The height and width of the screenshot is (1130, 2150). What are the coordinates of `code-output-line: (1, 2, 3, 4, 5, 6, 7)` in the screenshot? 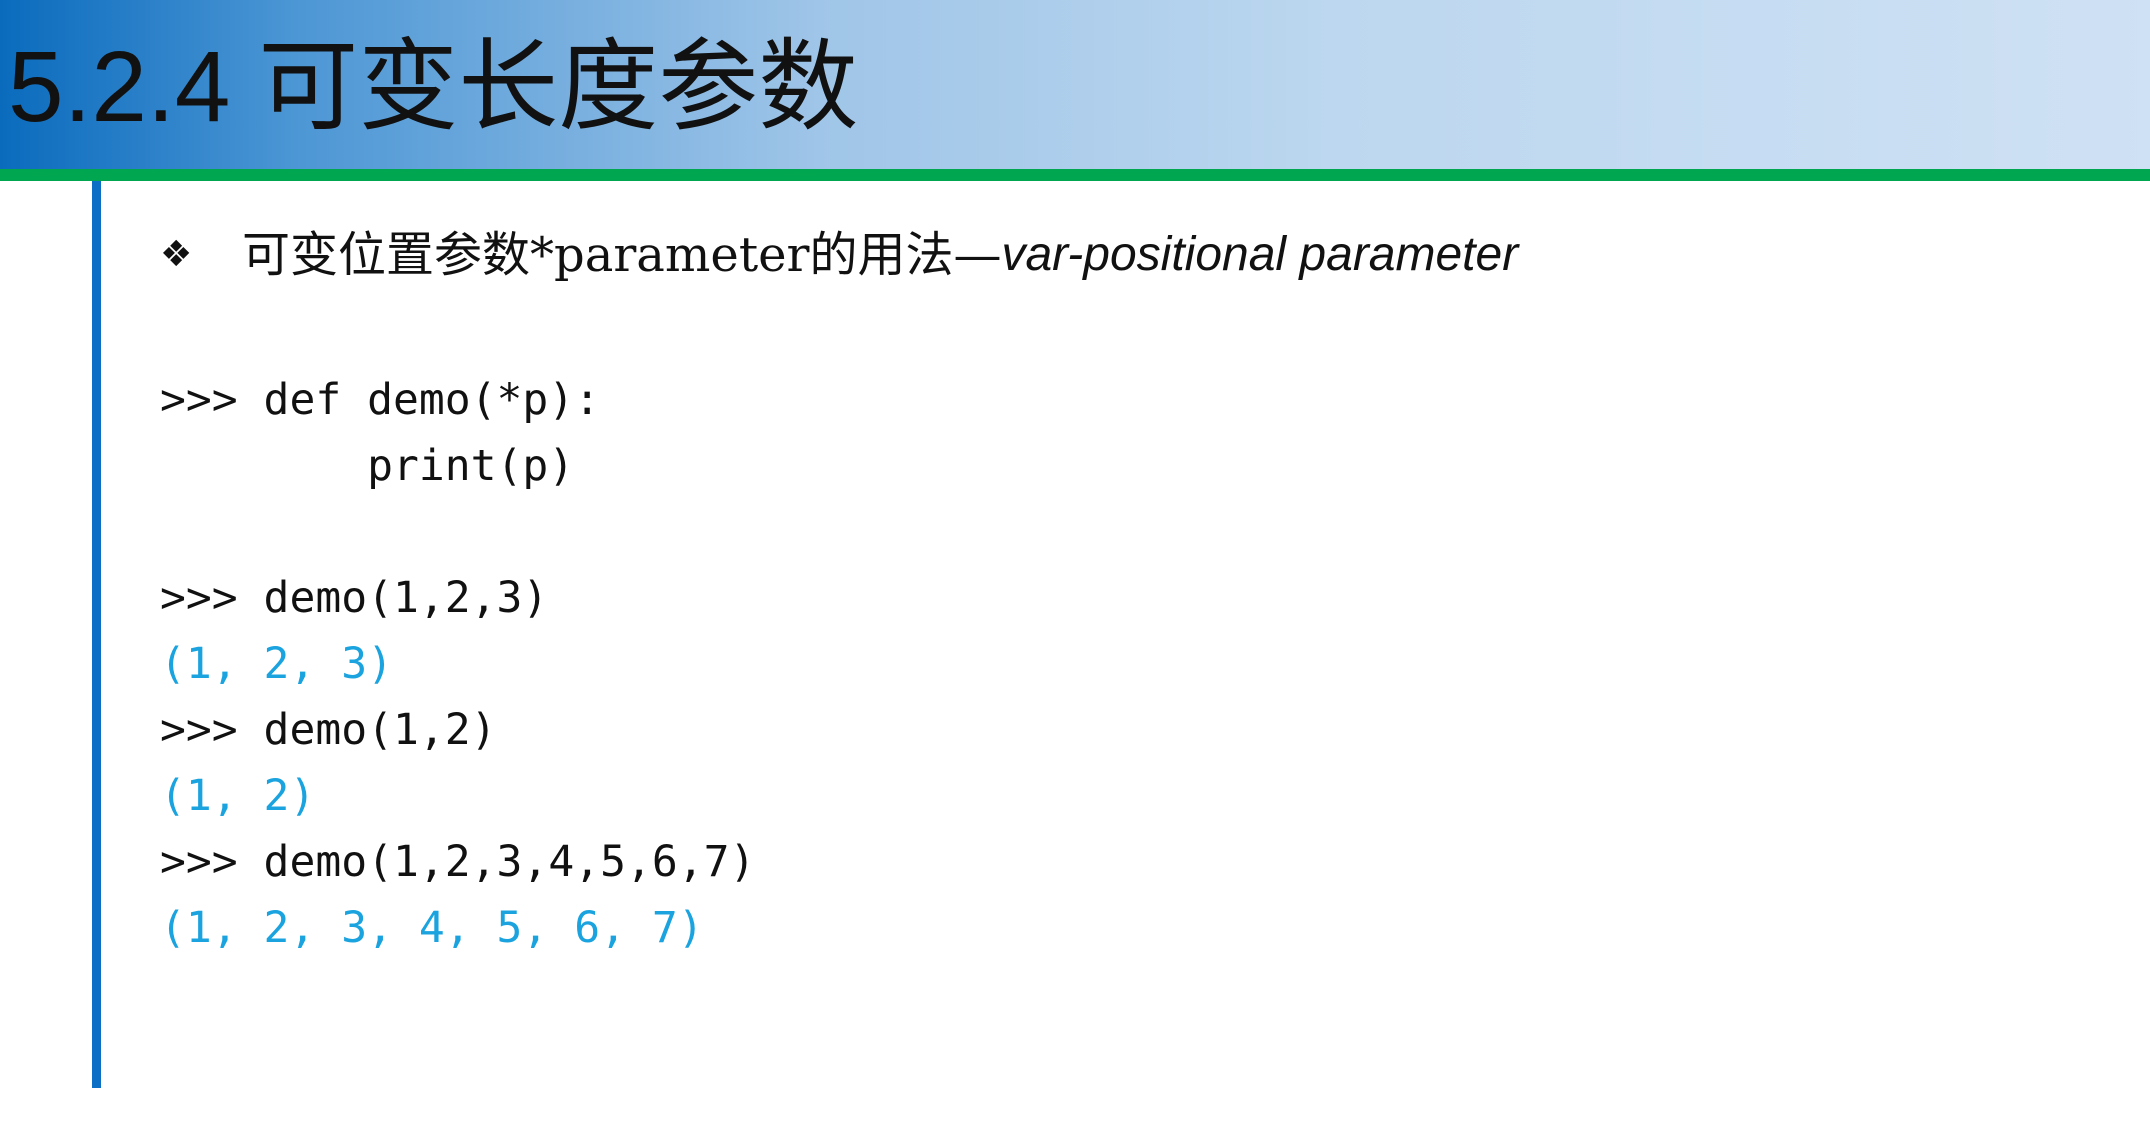 It's located at (432, 928).